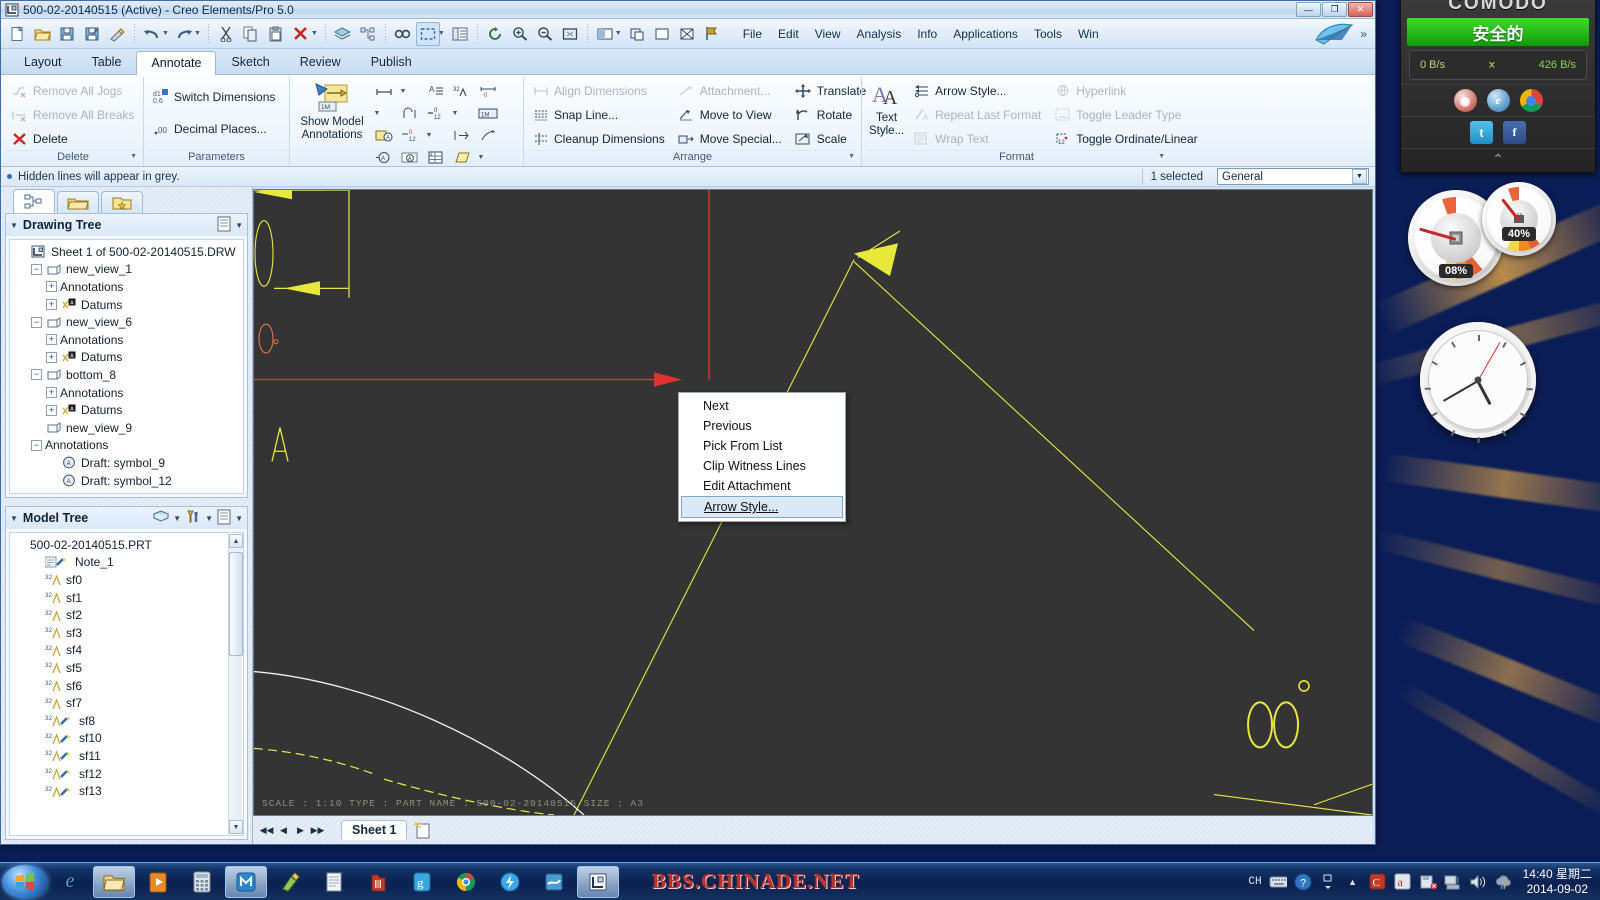 The width and height of the screenshot is (1600, 900). What do you see at coordinates (117, 686) in the screenshot?
I see `model-tree-row: 32 sf6` at bounding box center [117, 686].